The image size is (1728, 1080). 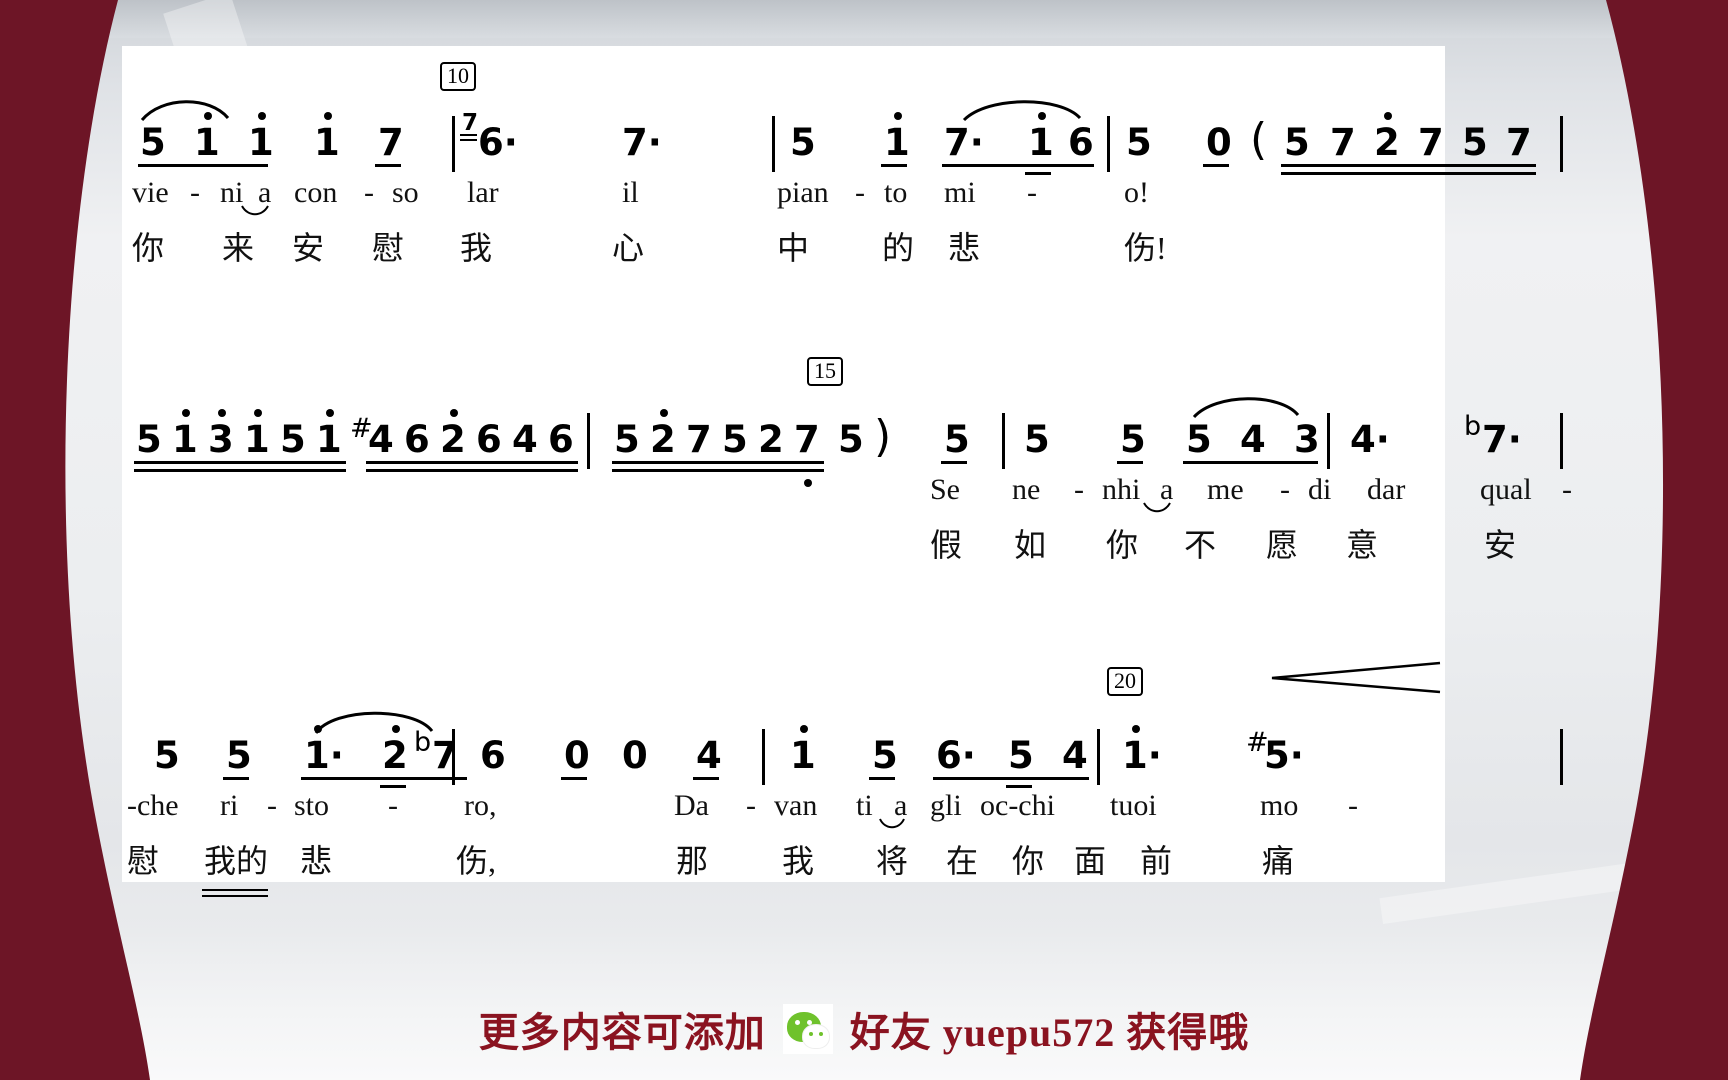 I want to click on promo-banner: 更多内容可添加 好友 yuepu572 获得哦, so click(x=864, y=1029).